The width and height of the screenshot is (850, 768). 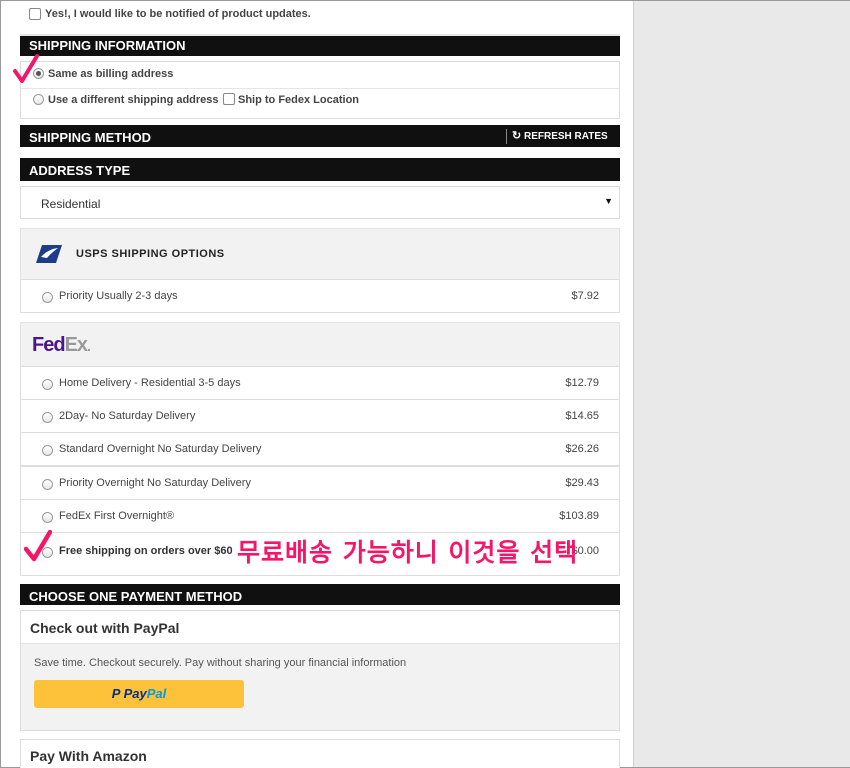 What do you see at coordinates (320, 344) in the screenshot?
I see `fedex-header: FedEx.` at bounding box center [320, 344].